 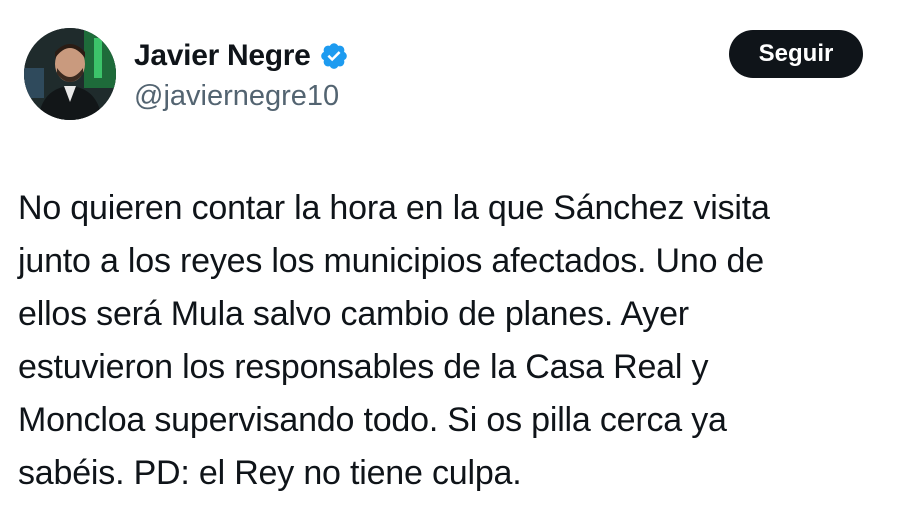 I want to click on verified-badge-icon, so click(x=334, y=56).